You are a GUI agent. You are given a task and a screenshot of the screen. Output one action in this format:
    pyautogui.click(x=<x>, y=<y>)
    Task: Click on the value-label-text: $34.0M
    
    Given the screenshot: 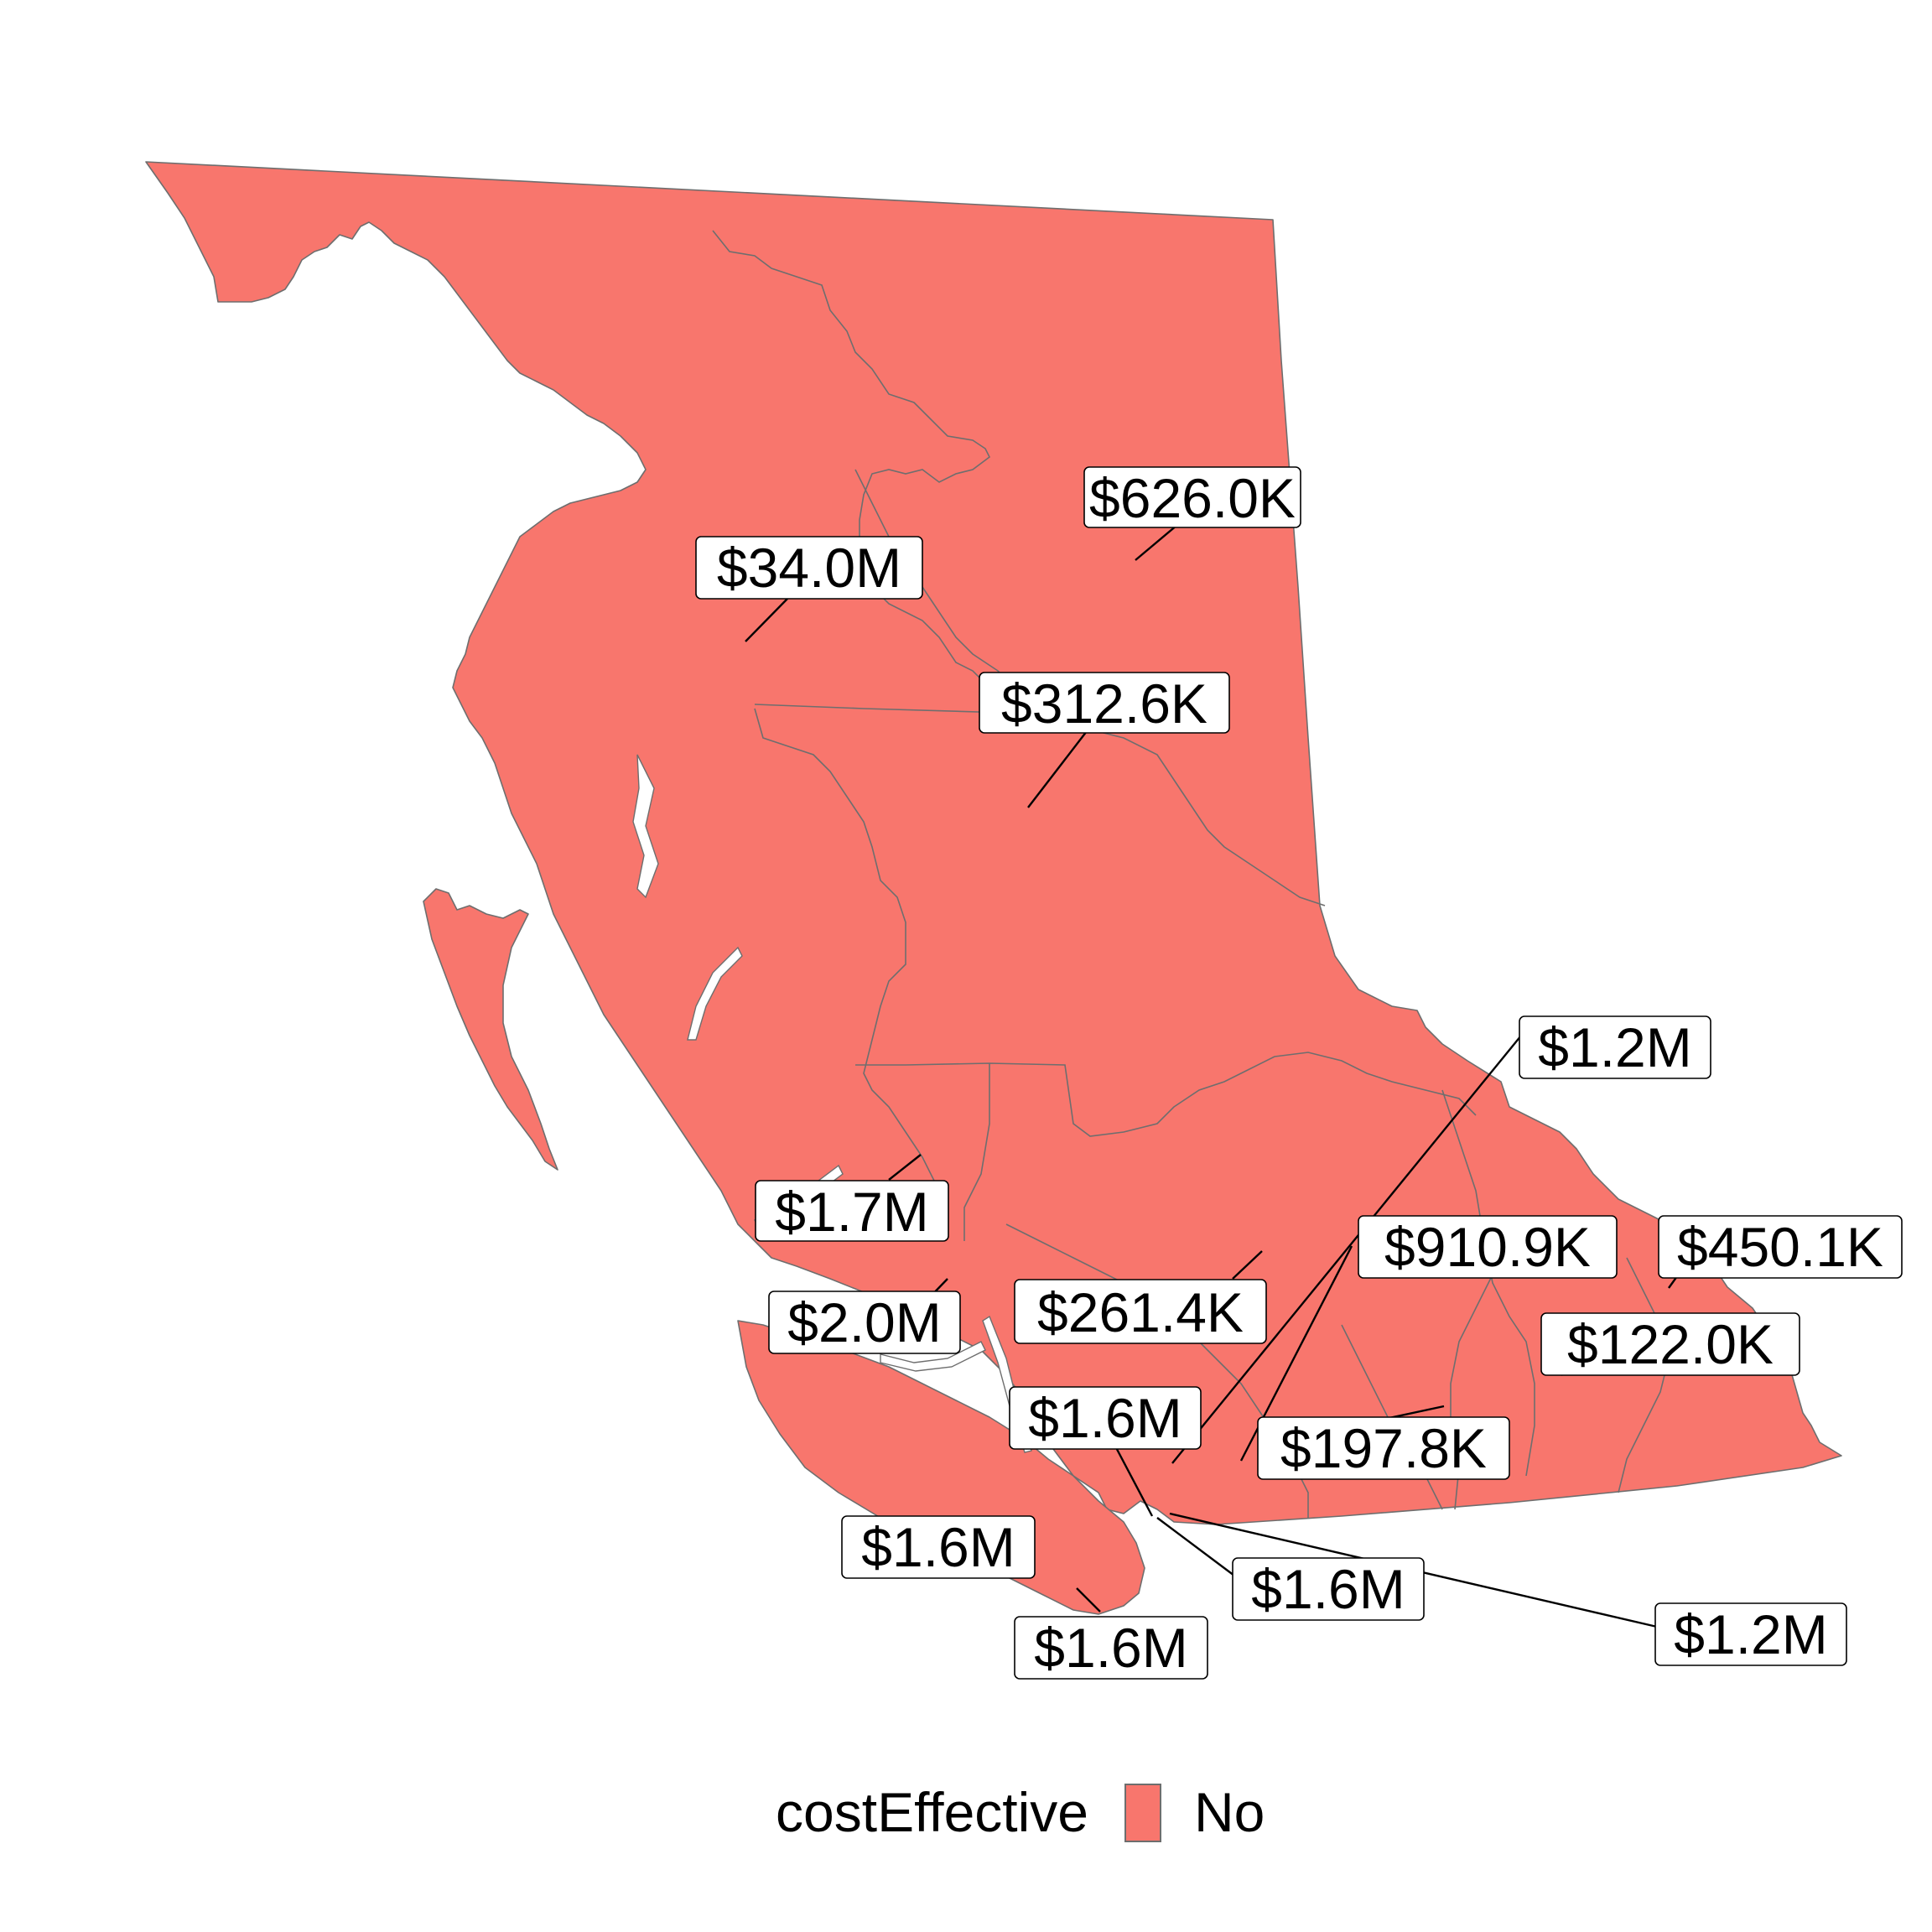 What is the action you would take?
    pyautogui.click(x=809, y=568)
    